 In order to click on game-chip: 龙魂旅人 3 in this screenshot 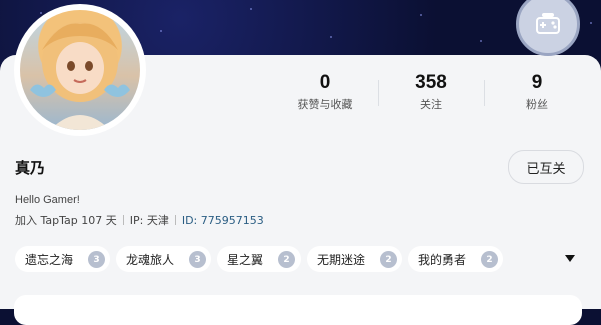, I will do `click(163, 259)`.